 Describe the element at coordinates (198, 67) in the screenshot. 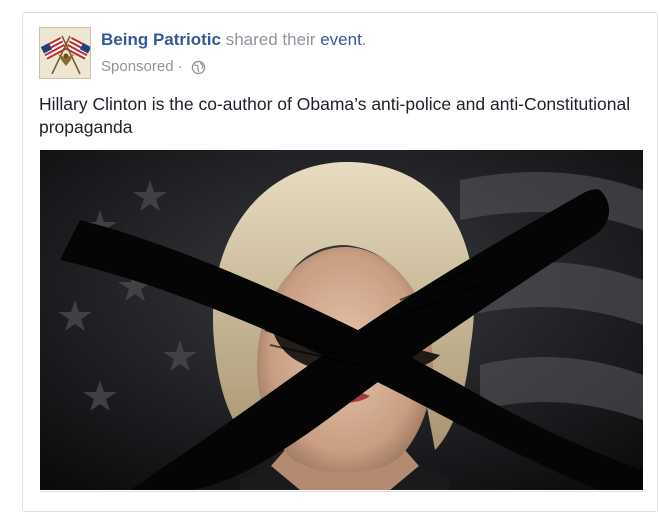

I see `globe-icon` at that location.